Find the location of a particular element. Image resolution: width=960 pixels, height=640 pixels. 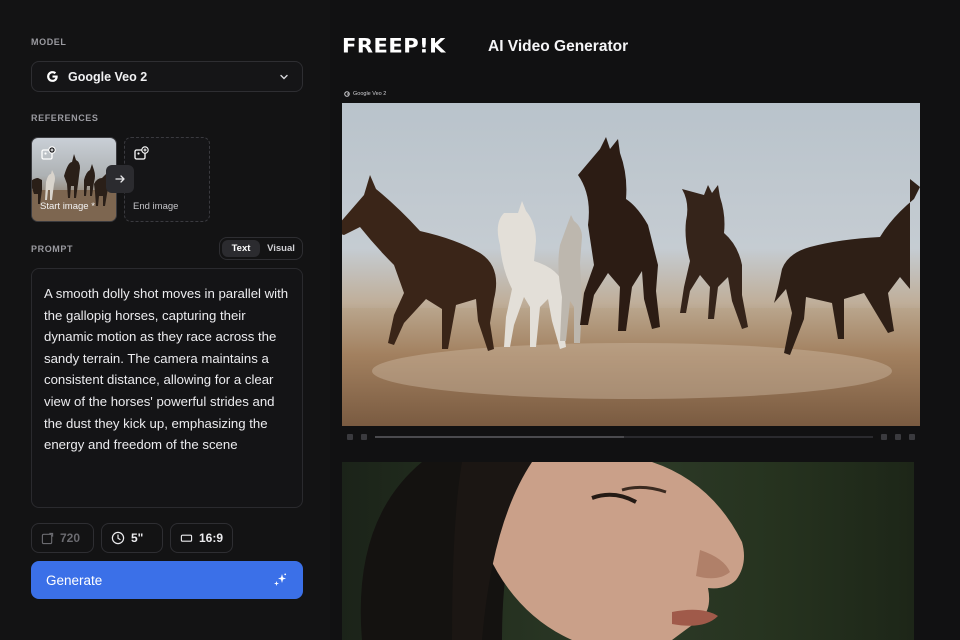

page-title: AI Video Generator is located at coordinates (558, 46).